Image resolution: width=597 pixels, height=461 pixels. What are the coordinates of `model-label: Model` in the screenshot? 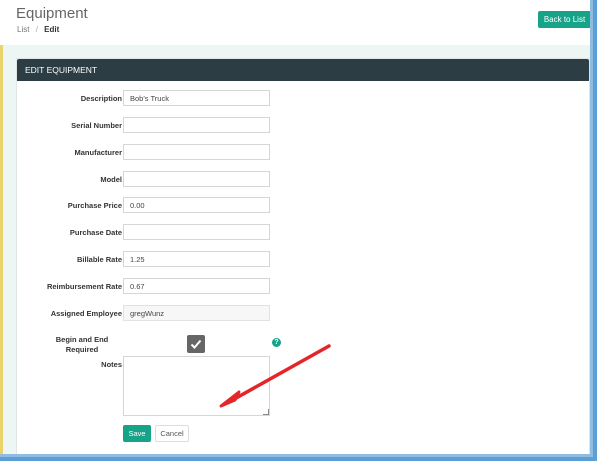 It's located at (111, 179).